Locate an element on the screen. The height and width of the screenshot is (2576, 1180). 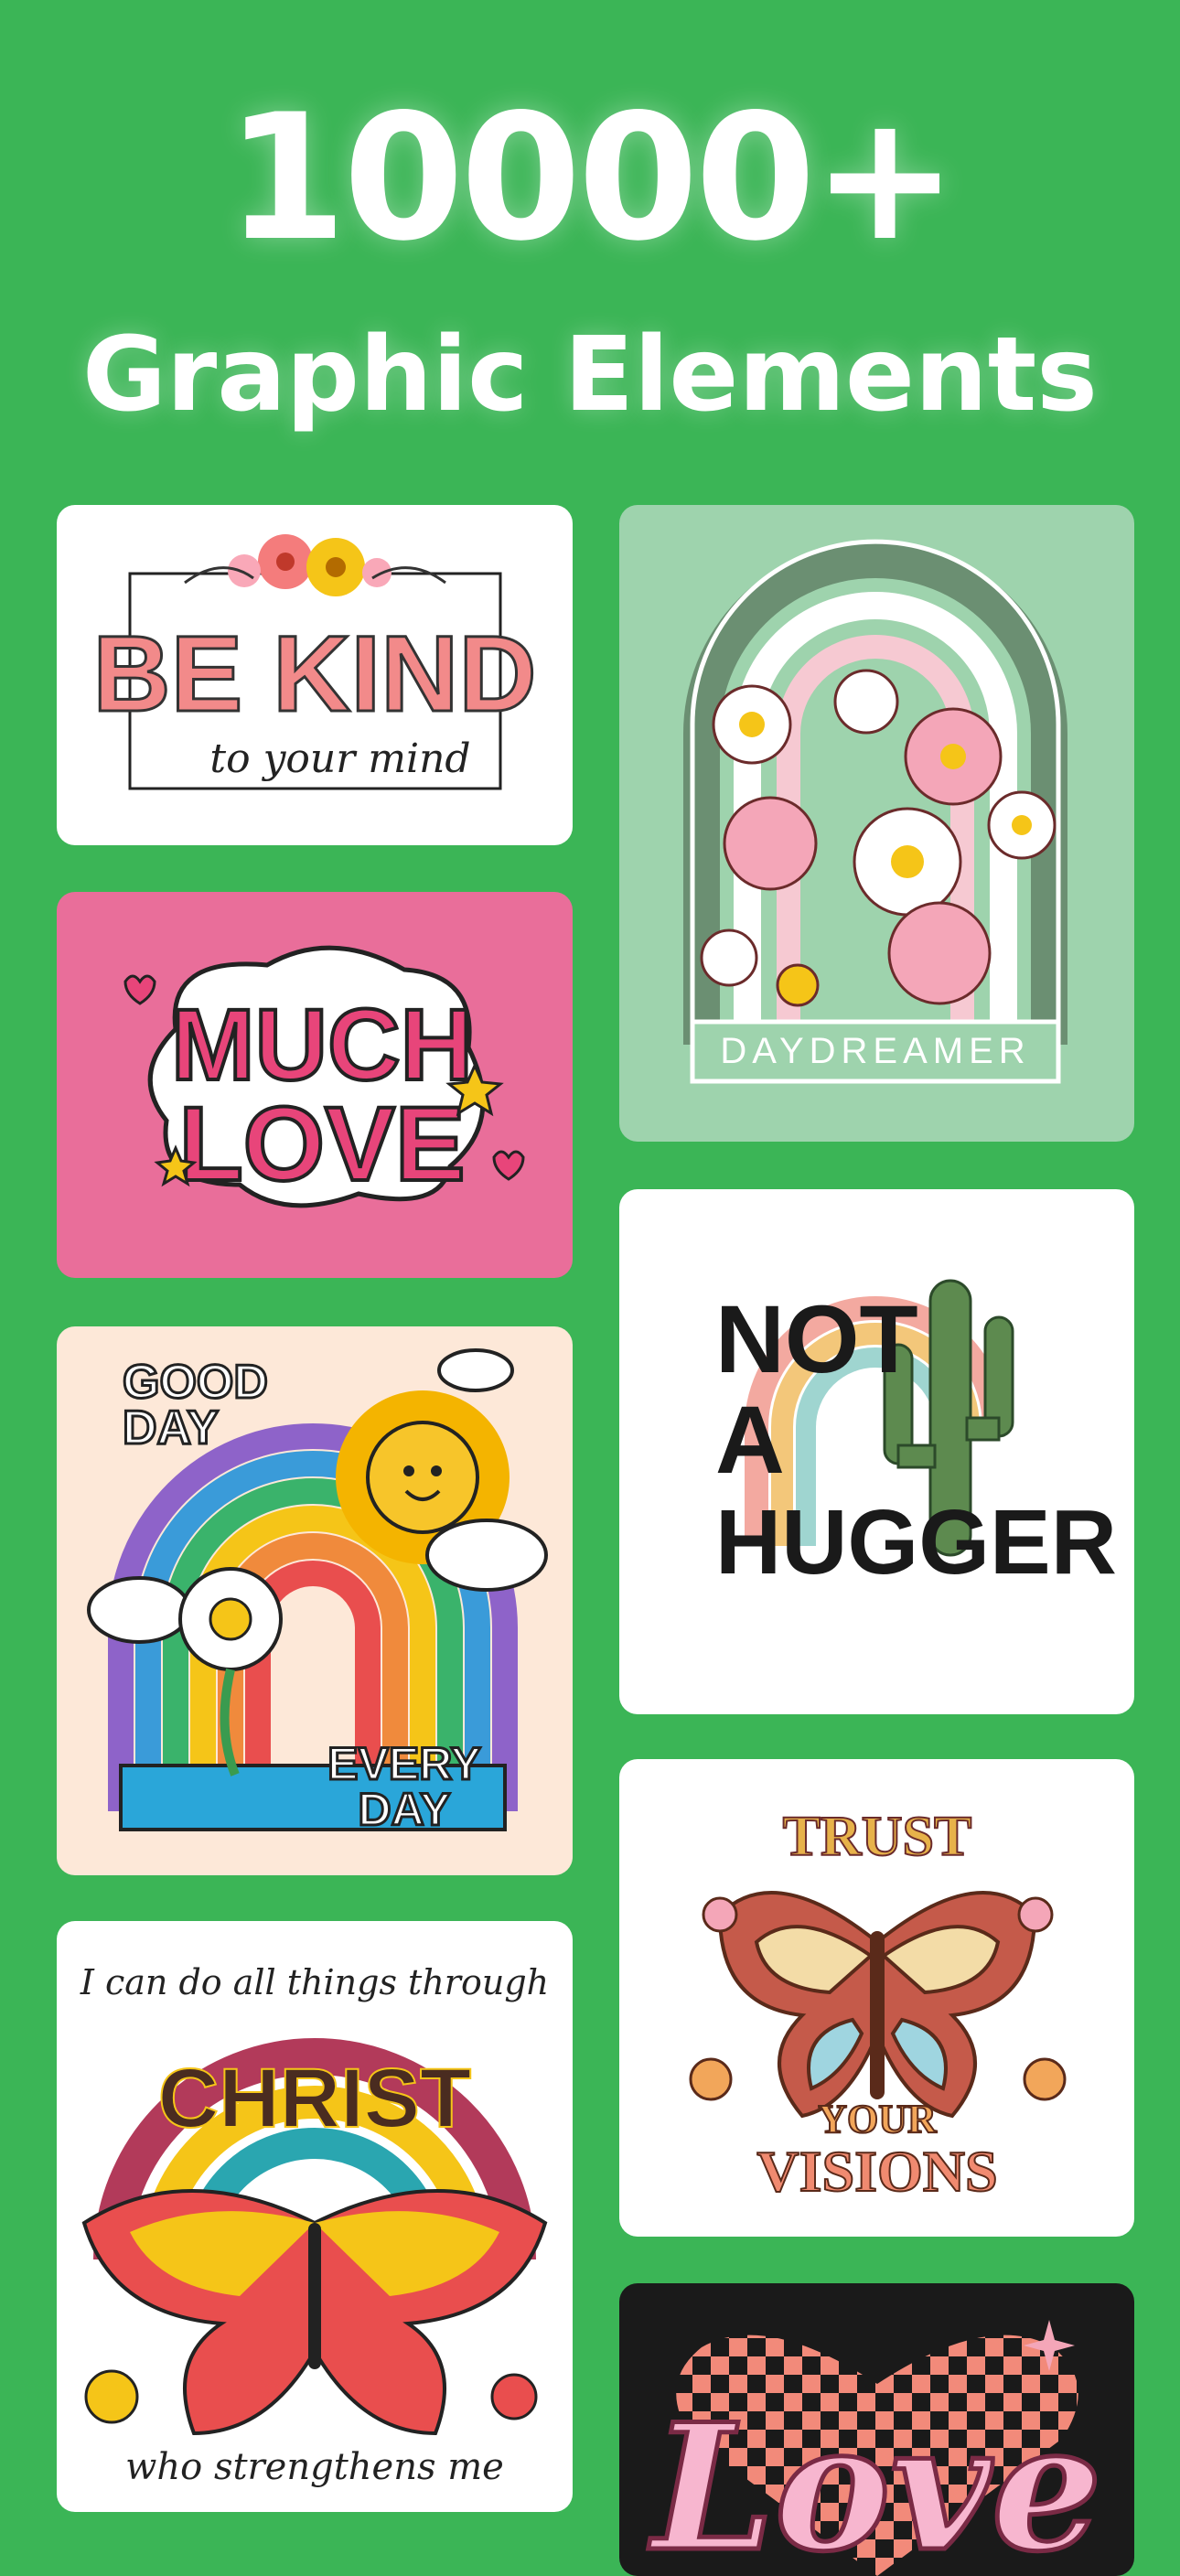
graphic-card-much-love: MUCH LOVE is located at coordinates (315, 1085).